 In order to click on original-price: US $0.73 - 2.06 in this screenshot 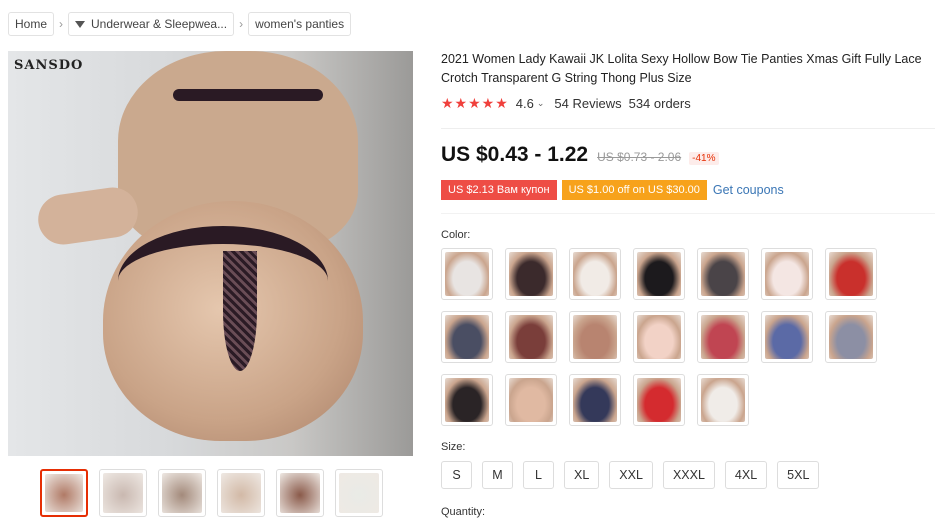, I will do `click(639, 157)`.